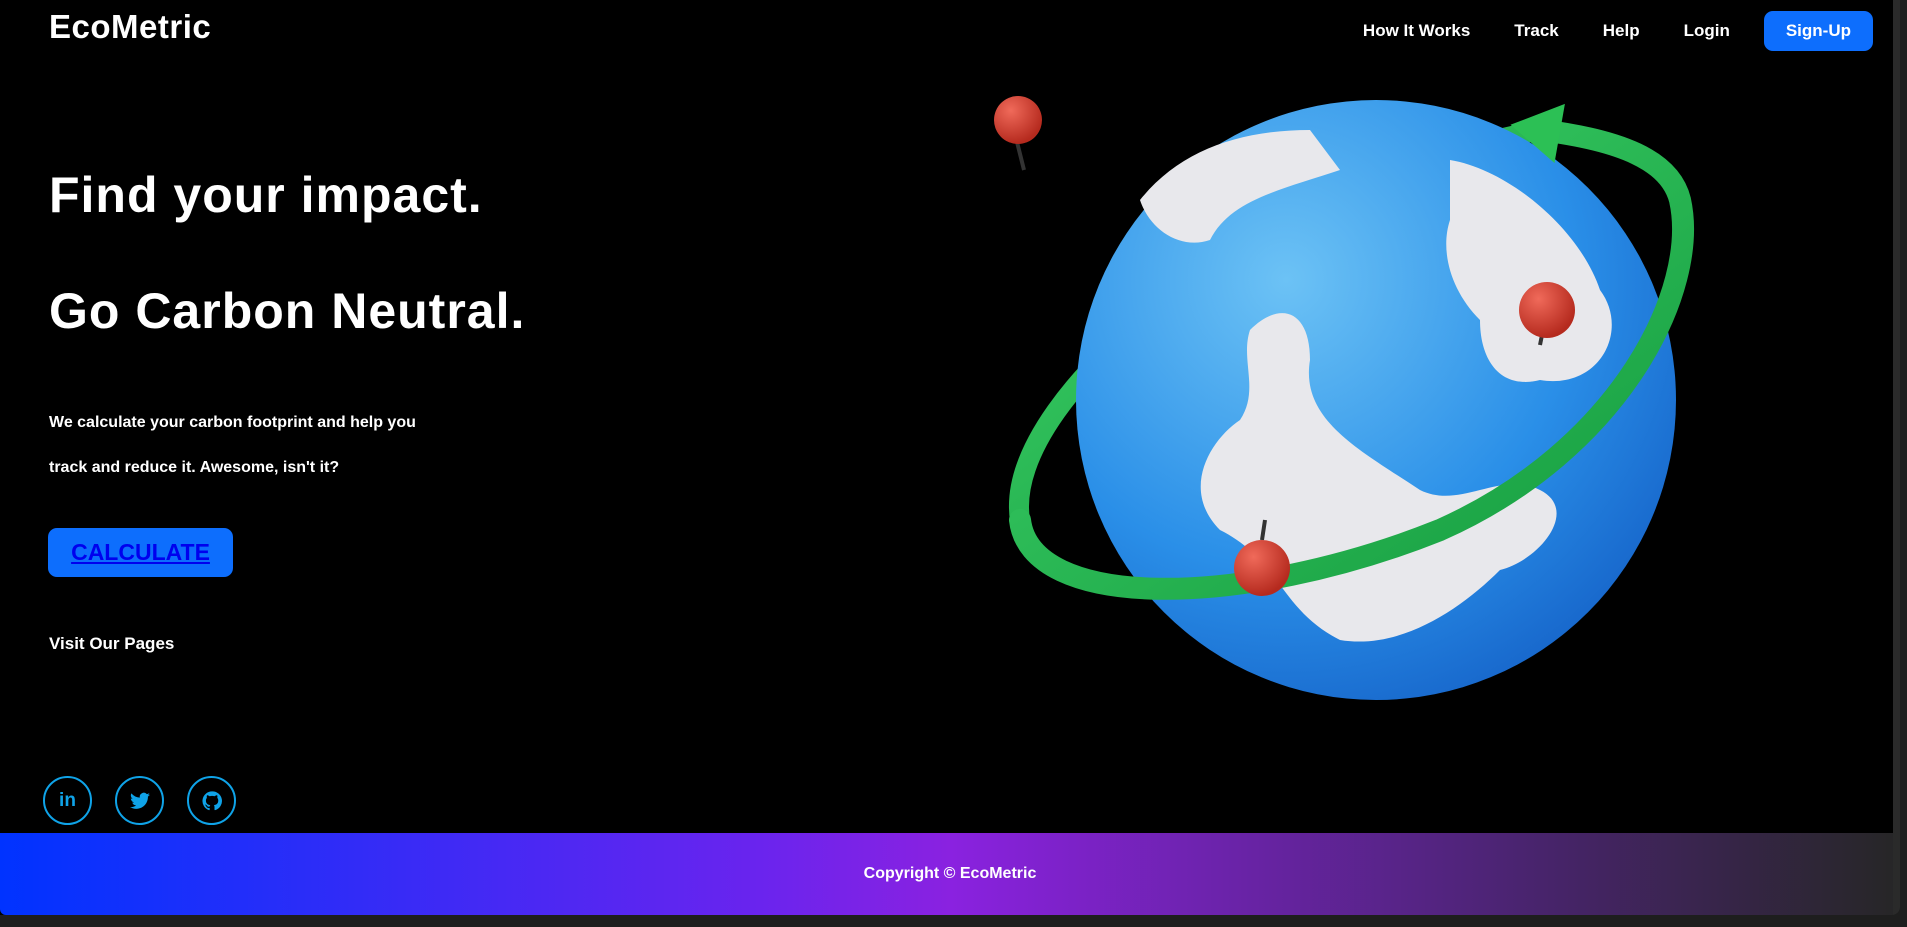  Describe the element at coordinates (130, 27) in the screenshot. I see `logo: EcoMetric` at that location.